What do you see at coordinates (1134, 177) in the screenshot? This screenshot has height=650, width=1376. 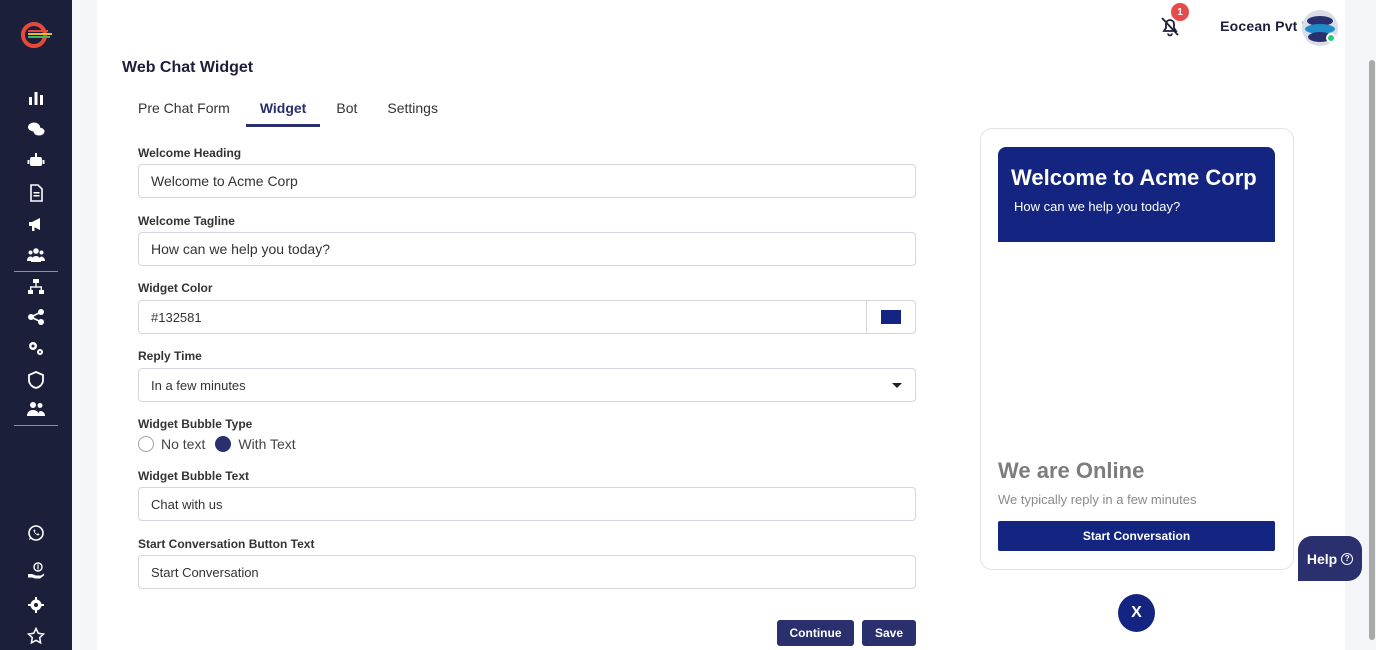 I see `preview-heading: Welcome to Acme Corp` at bounding box center [1134, 177].